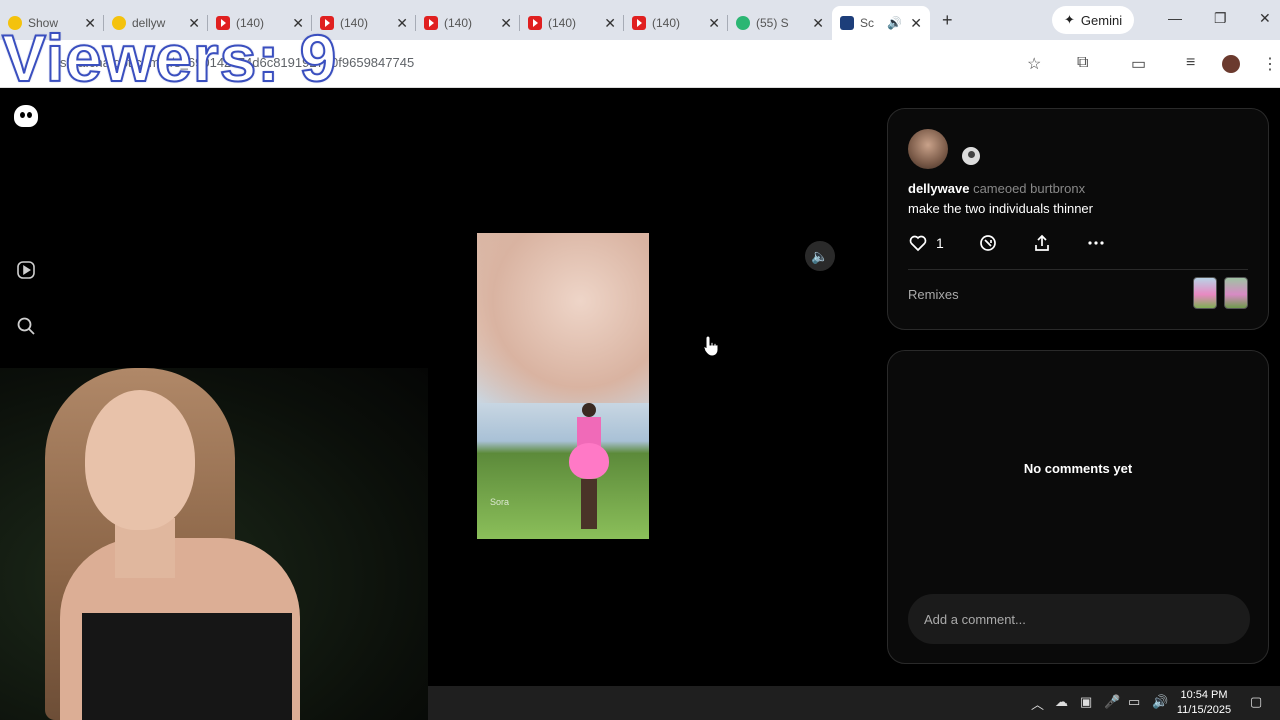 The width and height of the screenshot is (1280, 720). I want to click on sora-watermark: Sora, so click(500, 502).